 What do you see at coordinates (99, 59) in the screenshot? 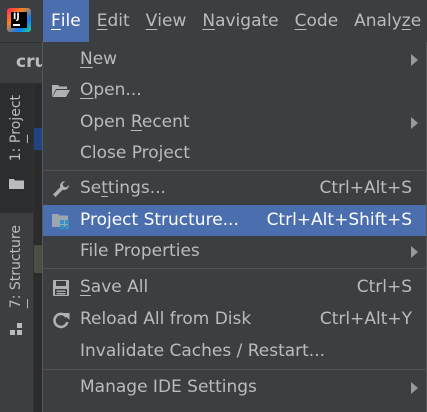
I see `menu-item-label: New` at bounding box center [99, 59].